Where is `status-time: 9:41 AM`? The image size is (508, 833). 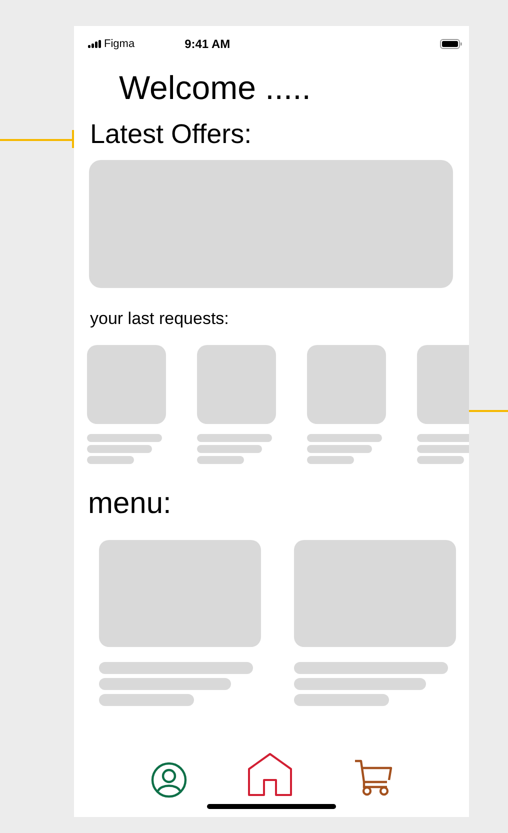
status-time: 9:41 AM is located at coordinates (207, 44).